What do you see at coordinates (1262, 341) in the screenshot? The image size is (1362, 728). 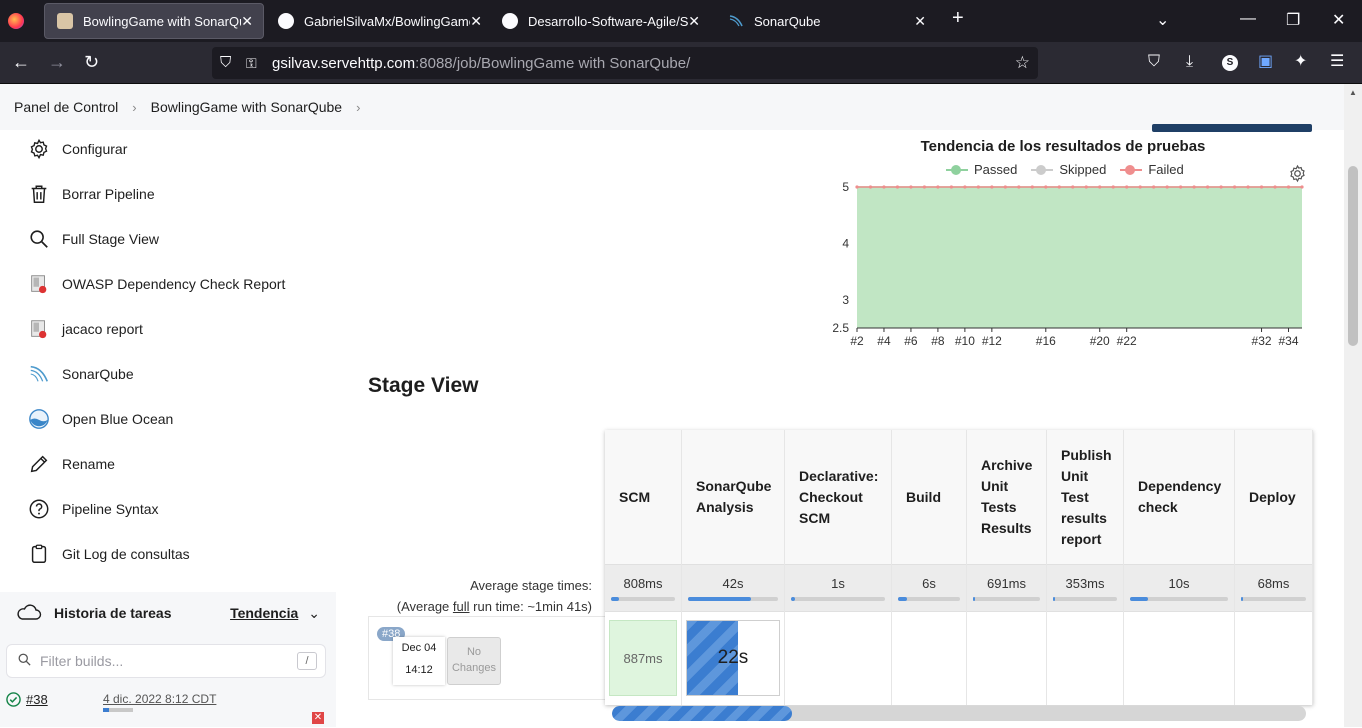 I see `x-tick-label: #32` at bounding box center [1262, 341].